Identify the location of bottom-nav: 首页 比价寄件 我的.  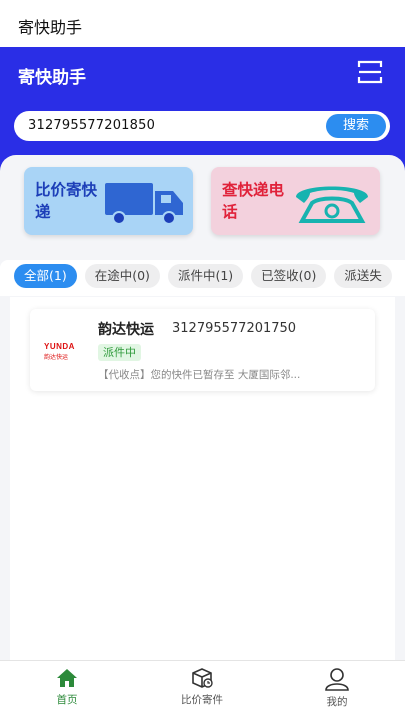
(202, 690).